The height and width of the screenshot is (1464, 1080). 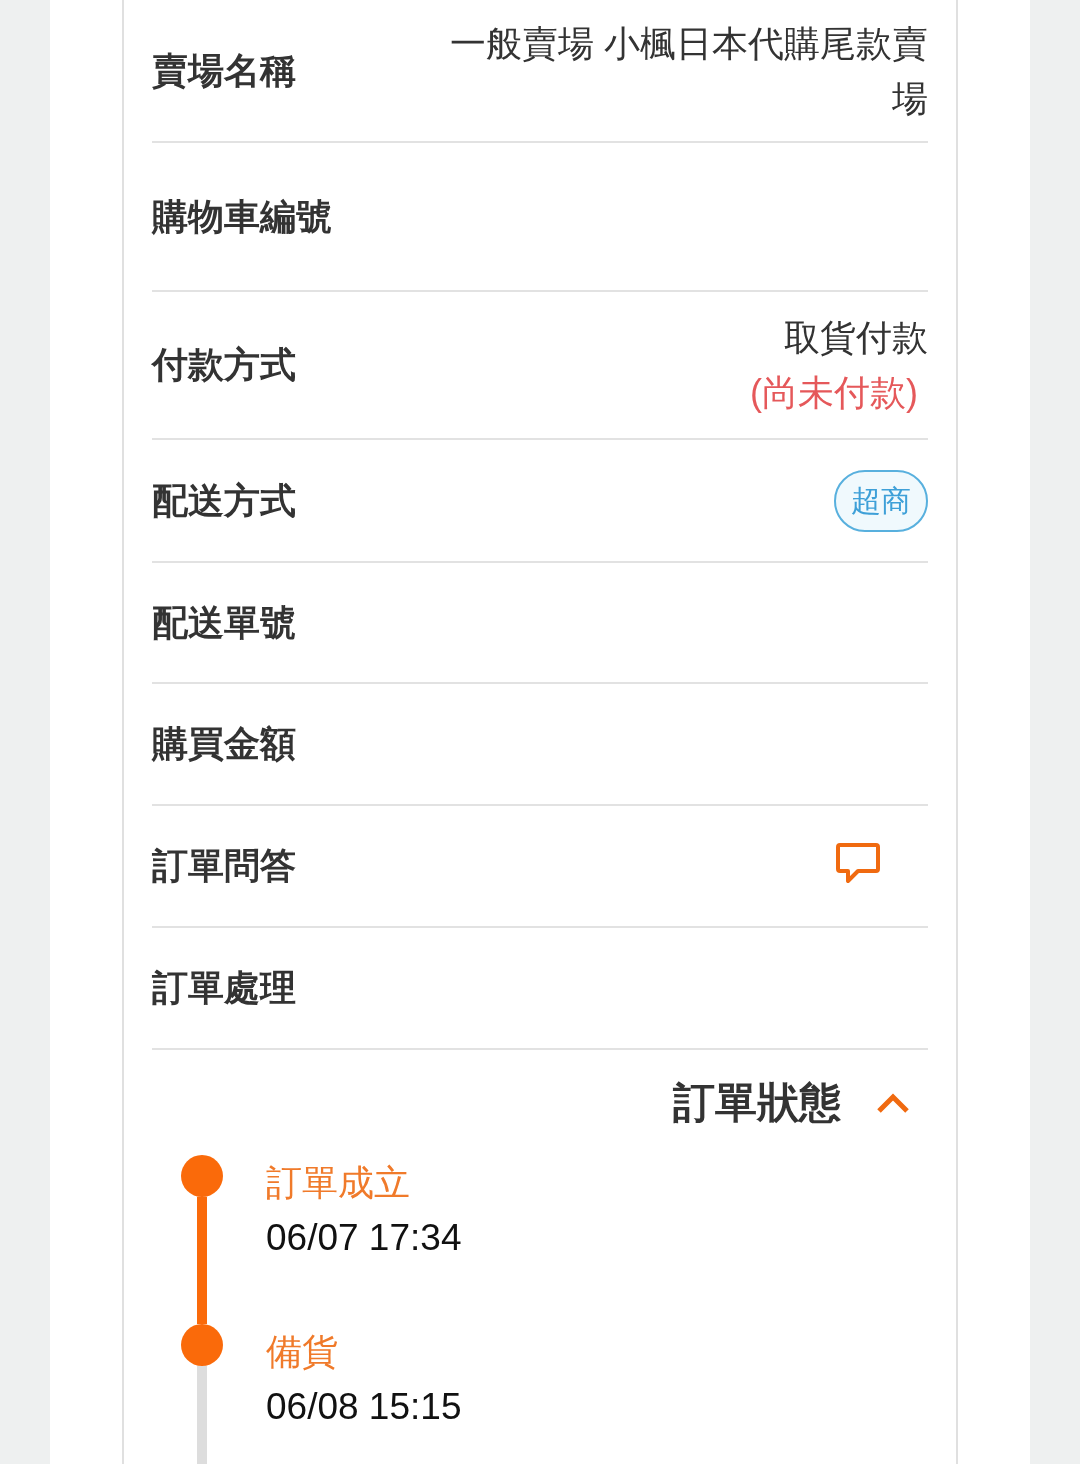 I want to click on field-label: 訂單問答, so click(x=224, y=866).